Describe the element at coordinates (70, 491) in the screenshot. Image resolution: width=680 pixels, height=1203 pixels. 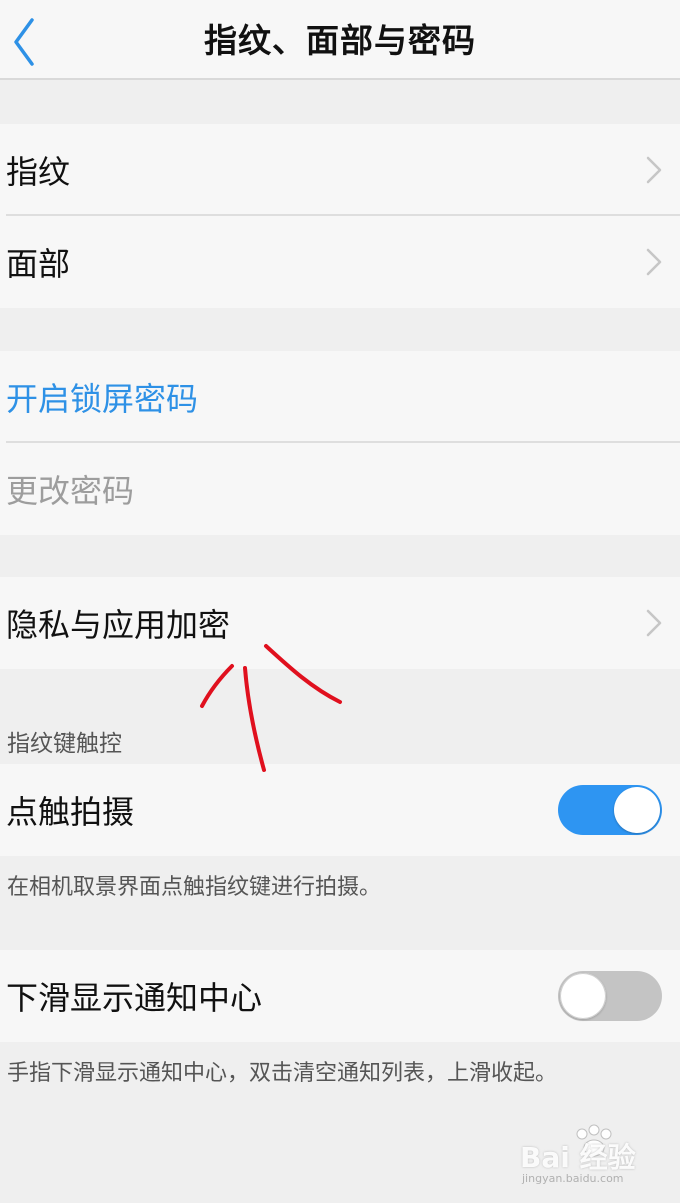
I see `change-password-label: 更改密码` at that location.